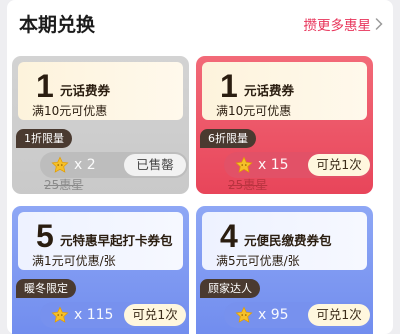 This screenshot has width=400, height=334. I want to click on coupon-price-bar: x 15 可兑1次, so click(298, 165).